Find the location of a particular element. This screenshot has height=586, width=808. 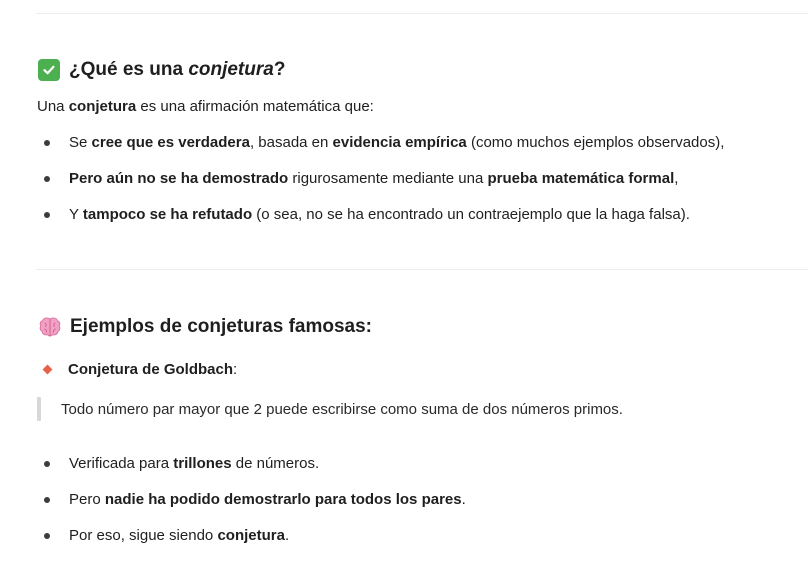

list-item: Verificada para trillones de números. is located at coordinates (181, 463).